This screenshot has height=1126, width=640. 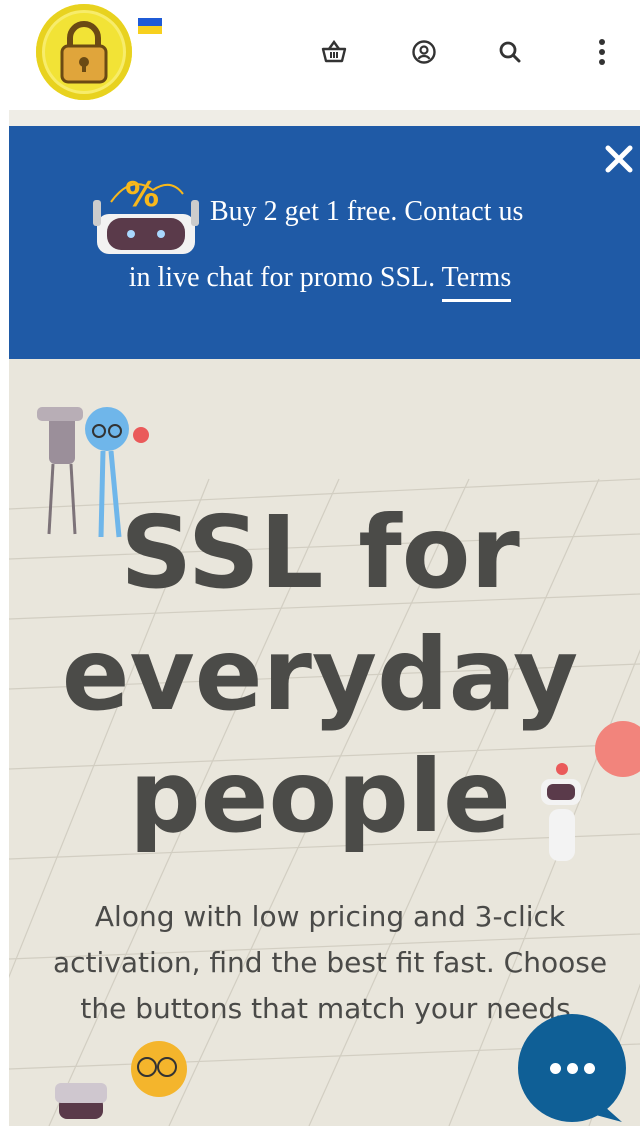 I want to click on close-icon, so click(x=619, y=159).